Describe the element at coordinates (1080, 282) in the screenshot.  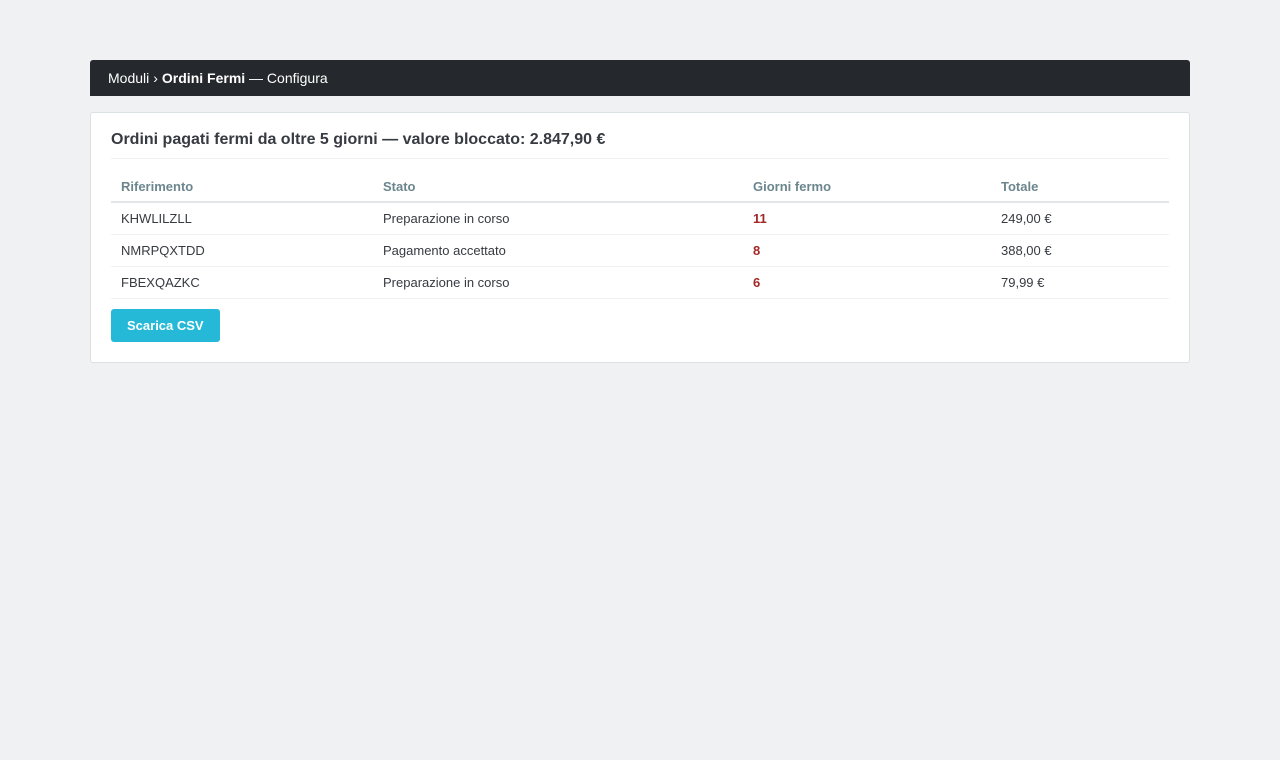
I see `order-total: 79,99 €` at that location.